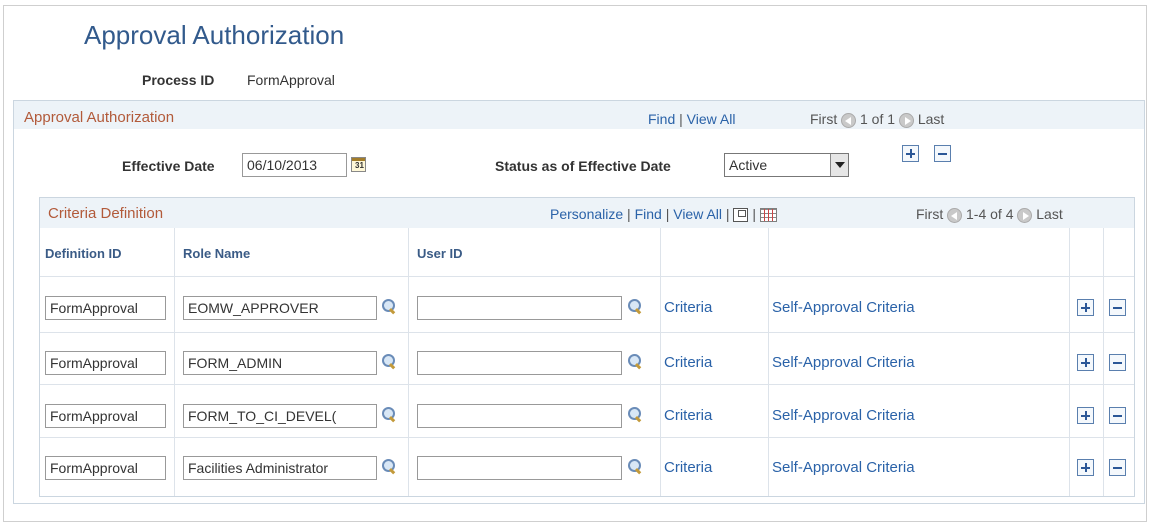 This screenshot has width=1151, height=527. Describe the element at coordinates (583, 166) in the screenshot. I see `status-label: Status as of Effective Date` at that location.